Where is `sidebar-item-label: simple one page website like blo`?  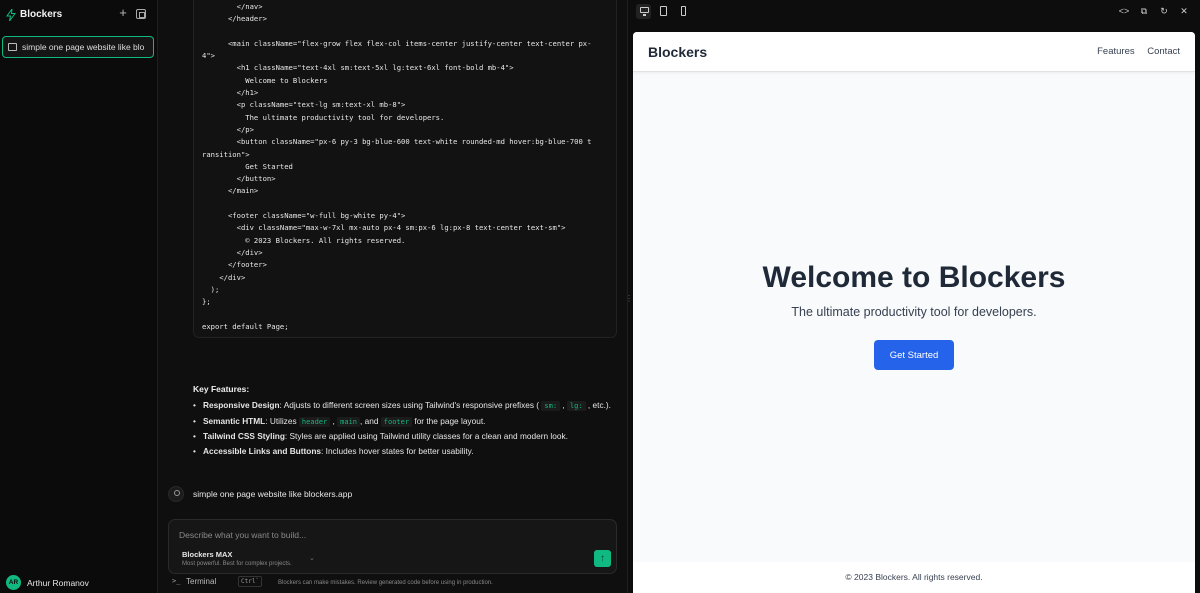 sidebar-item-label: simple one page website like blo is located at coordinates (83, 47).